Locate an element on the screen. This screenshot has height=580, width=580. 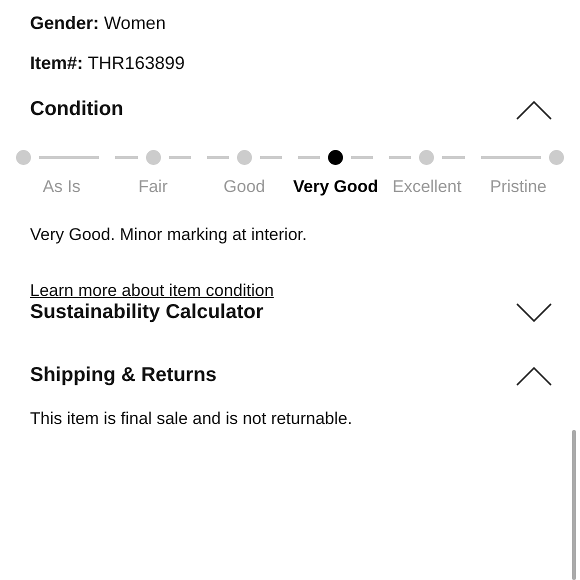
section-title: Shipping & Returns is located at coordinates (123, 375).